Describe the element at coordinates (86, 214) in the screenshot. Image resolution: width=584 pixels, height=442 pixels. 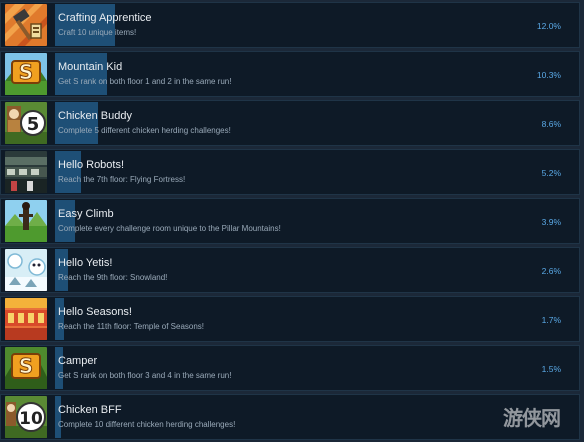
I see `achievement-title: Easy Climb` at that location.